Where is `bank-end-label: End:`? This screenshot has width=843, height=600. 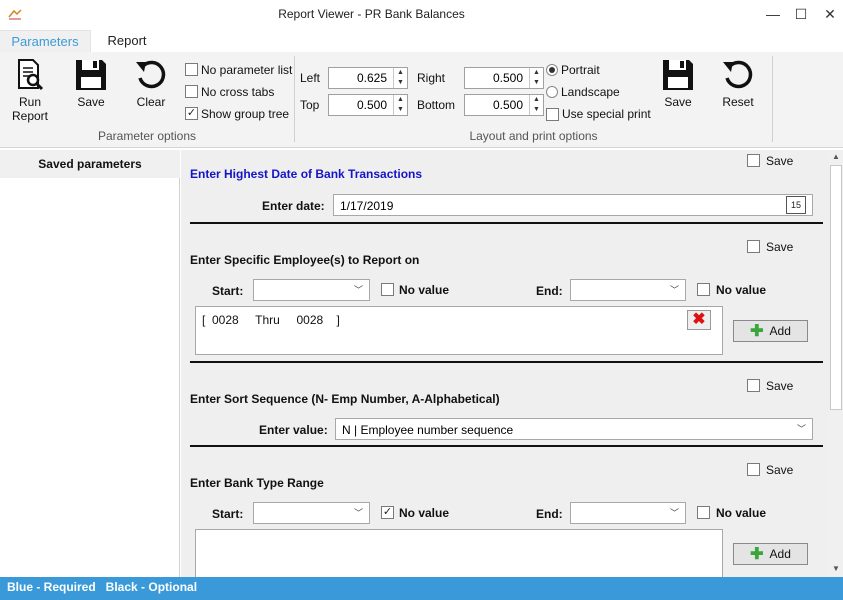
bank-end-label: End: is located at coordinates (549, 514).